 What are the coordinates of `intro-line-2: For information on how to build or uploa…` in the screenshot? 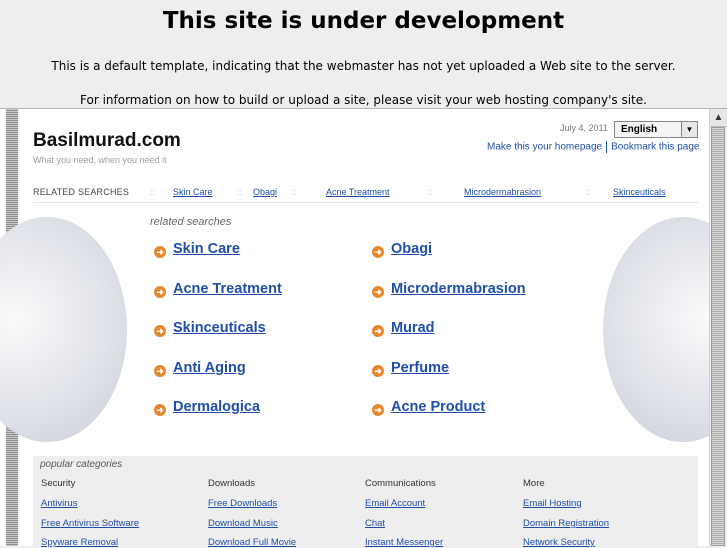 It's located at (363, 100).